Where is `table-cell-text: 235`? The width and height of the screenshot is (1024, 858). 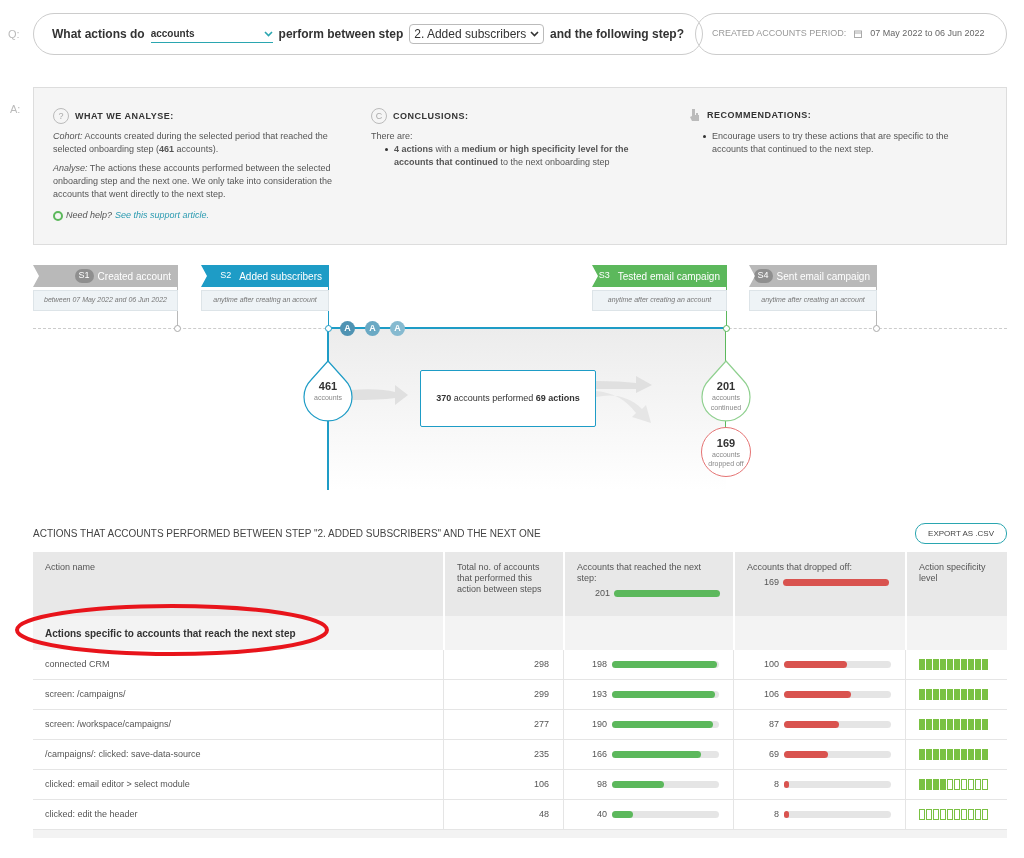 table-cell-text: 235 is located at coordinates (541, 754).